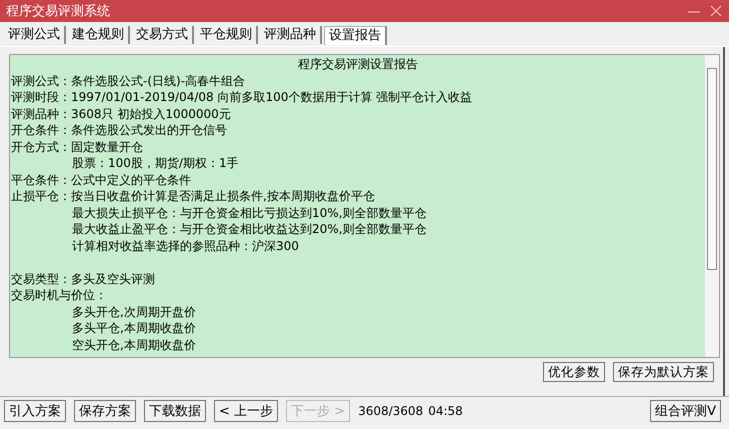  Describe the element at coordinates (131, 180) in the screenshot. I see `field-value: 公式中定义的平仓条件` at that location.